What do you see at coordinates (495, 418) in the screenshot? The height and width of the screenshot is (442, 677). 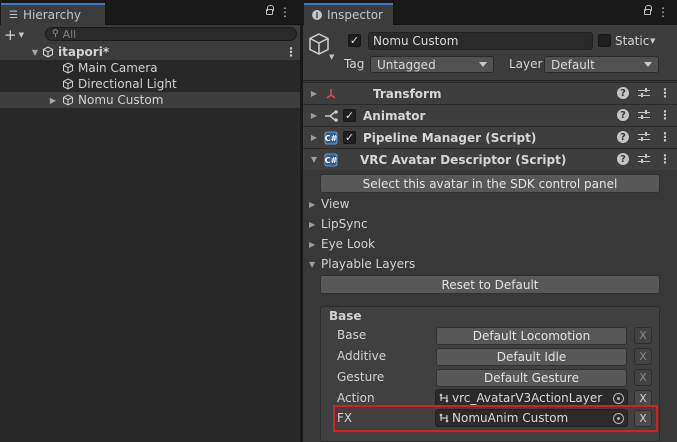 I see `highlight-box` at bounding box center [495, 418].